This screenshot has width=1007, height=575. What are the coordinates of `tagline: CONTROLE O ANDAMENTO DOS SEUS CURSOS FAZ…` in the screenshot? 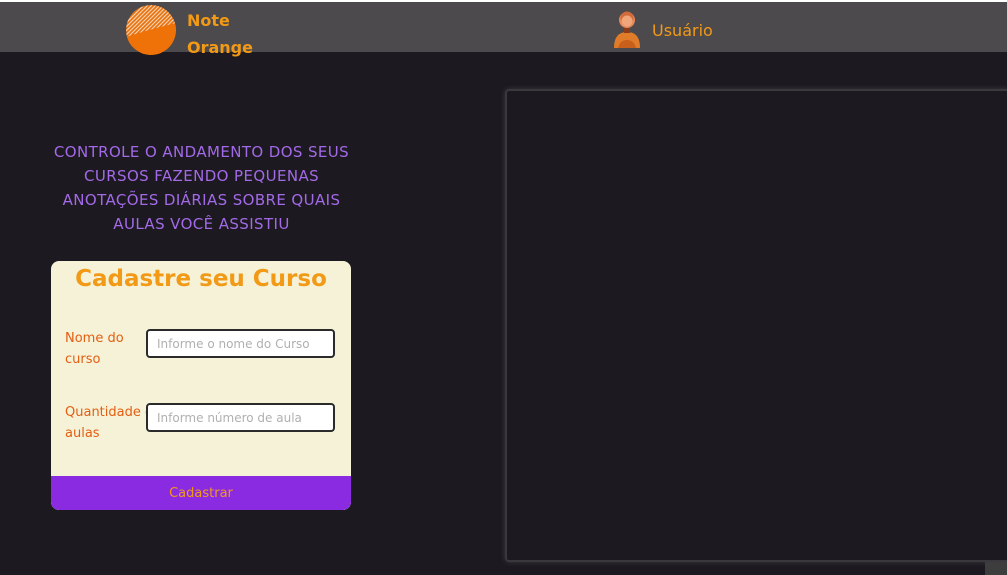 It's located at (201, 188).